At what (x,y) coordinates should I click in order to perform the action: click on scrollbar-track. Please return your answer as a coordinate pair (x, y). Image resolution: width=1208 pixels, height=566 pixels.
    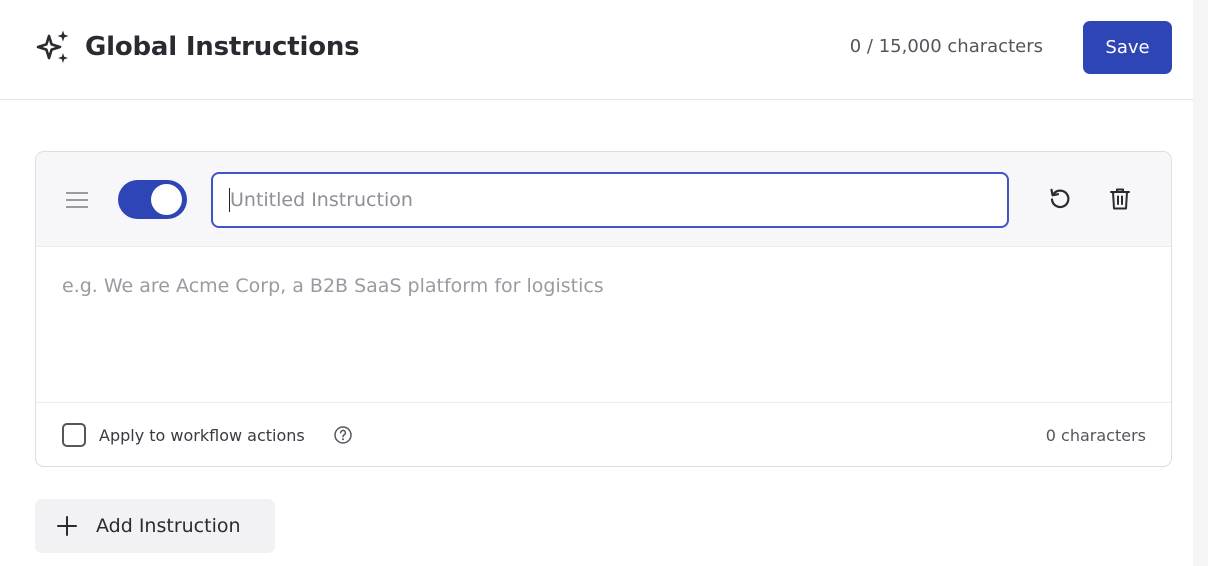
    Looking at the image, I should click on (1200, 283).